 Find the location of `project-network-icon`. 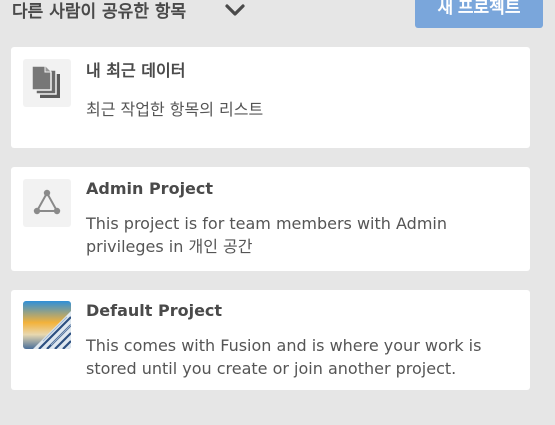

project-network-icon is located at coordinates (47, 203).